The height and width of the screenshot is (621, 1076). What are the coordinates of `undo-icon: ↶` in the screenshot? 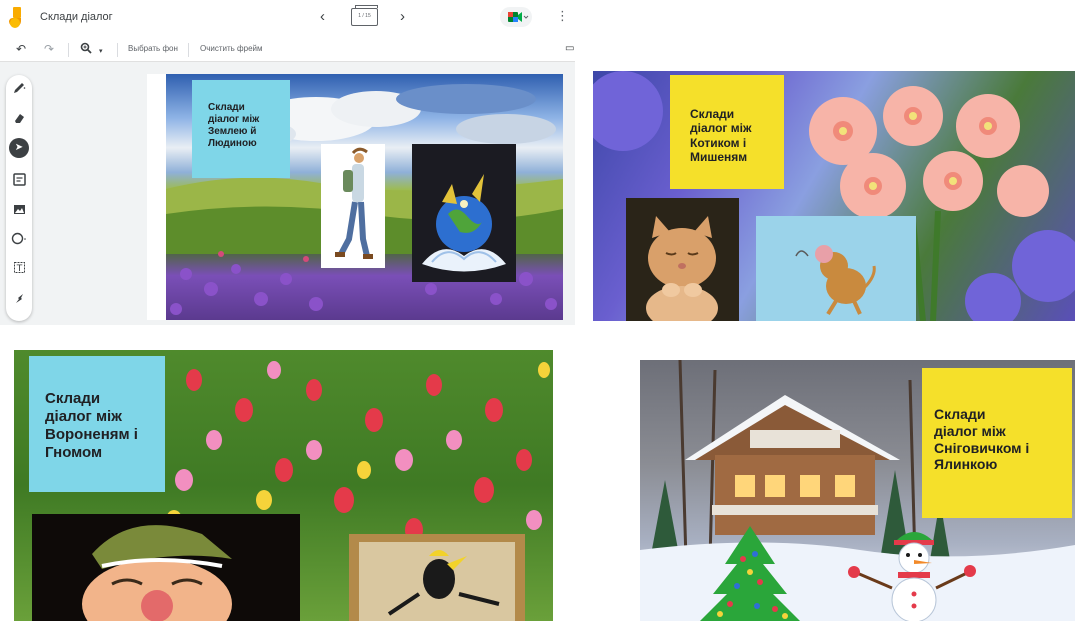 It's located at (21, 49).